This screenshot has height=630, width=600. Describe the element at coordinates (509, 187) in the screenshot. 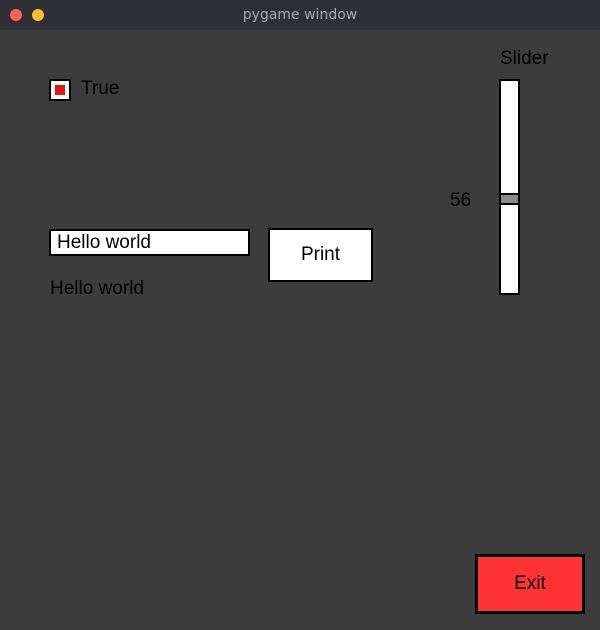

I see `vertical-slider-track` at that location.